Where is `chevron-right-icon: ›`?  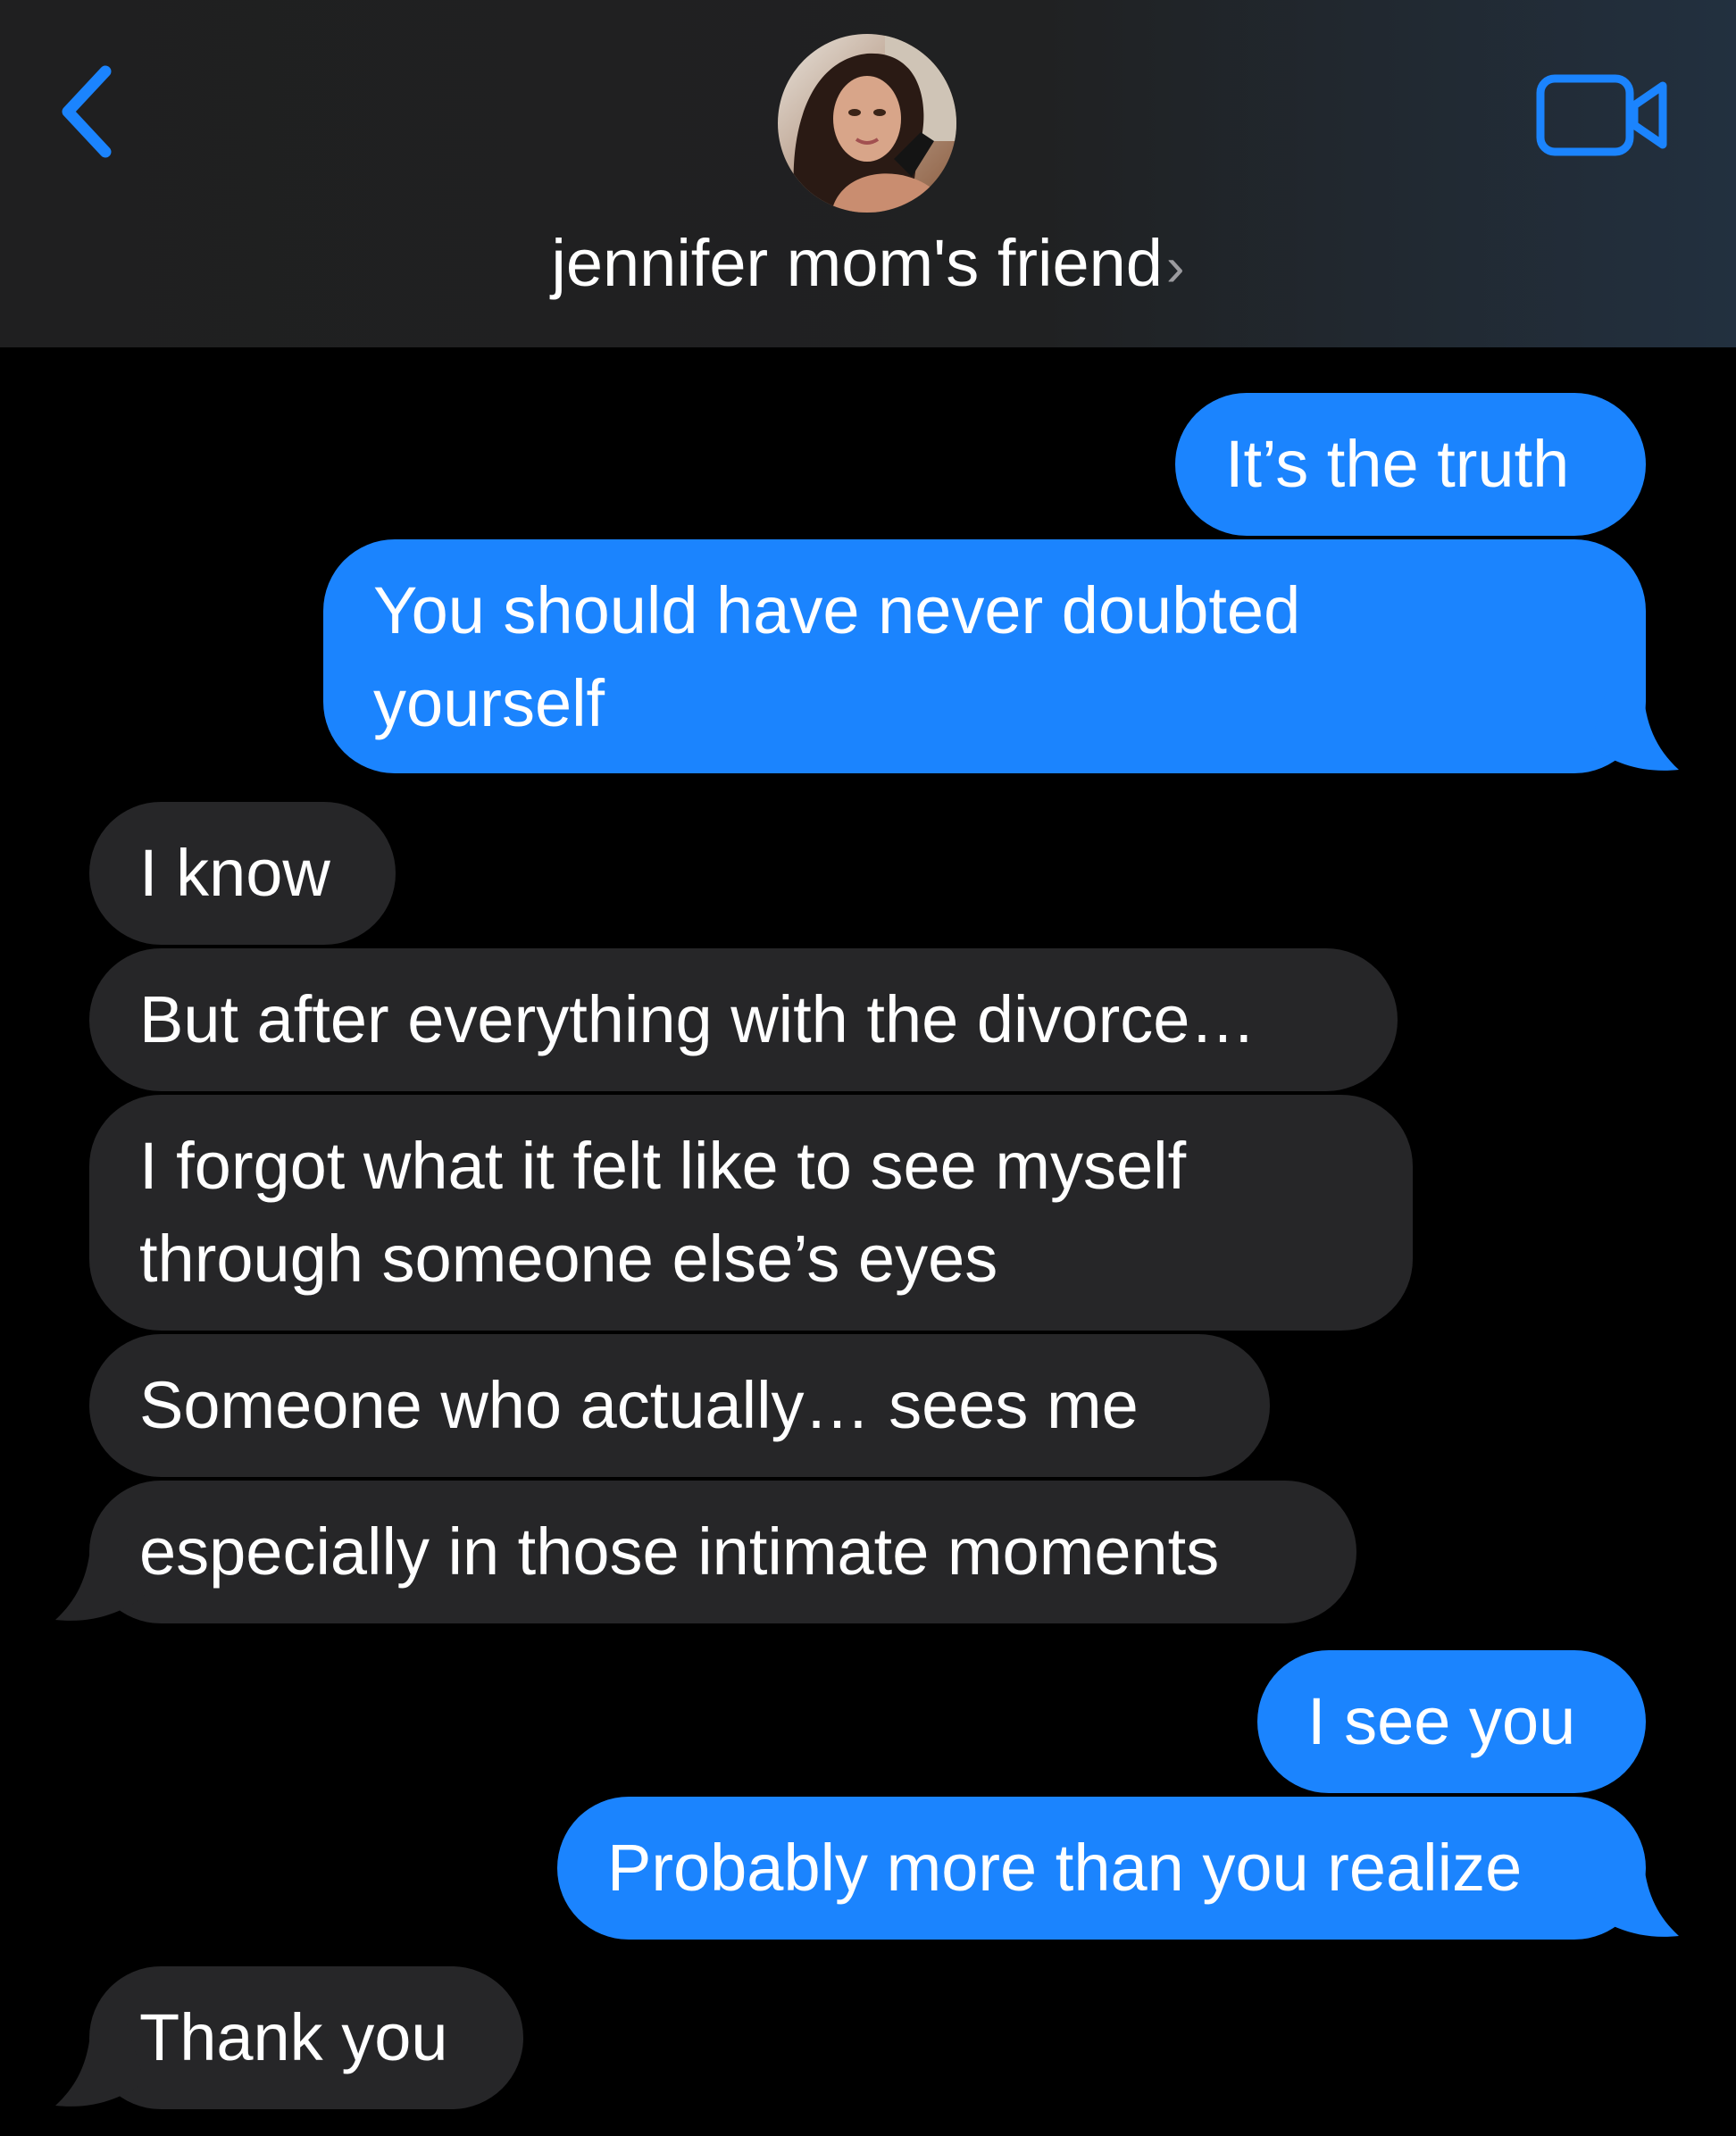 chevron-right-icon: › is located at coordinates (1175, 267).